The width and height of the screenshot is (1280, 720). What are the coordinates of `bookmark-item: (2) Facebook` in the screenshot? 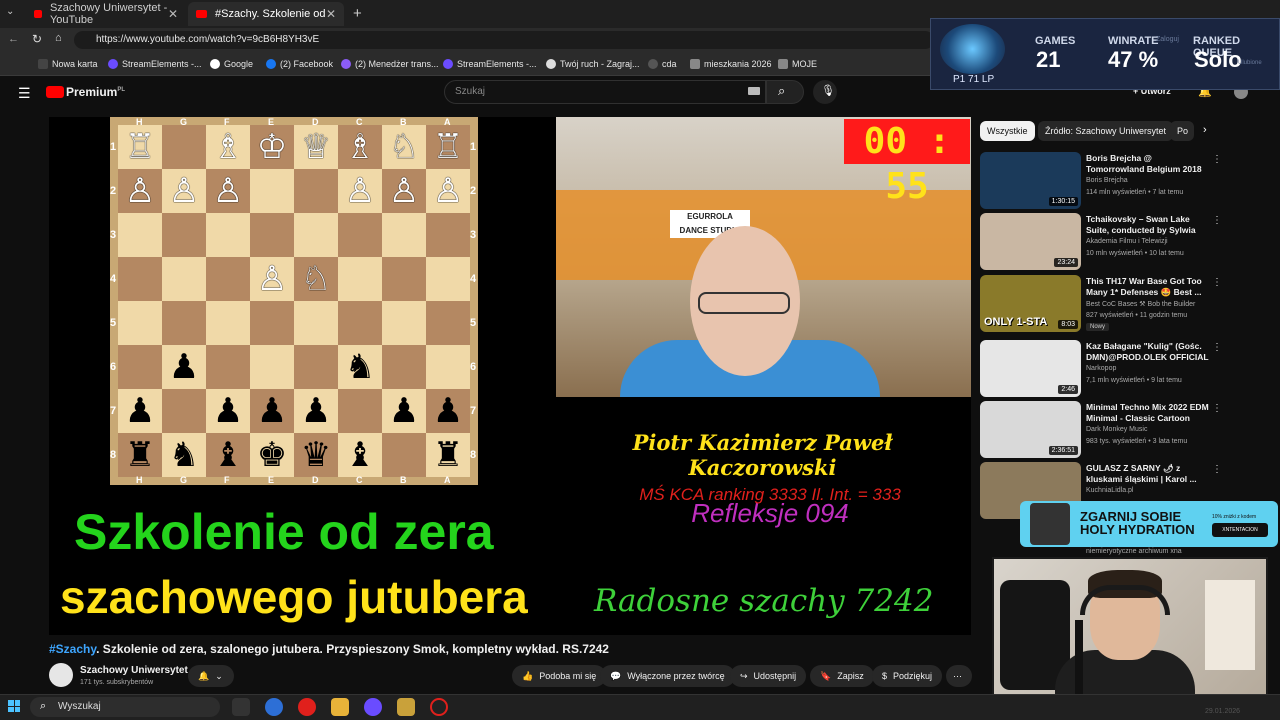 It's located at (299, 64).